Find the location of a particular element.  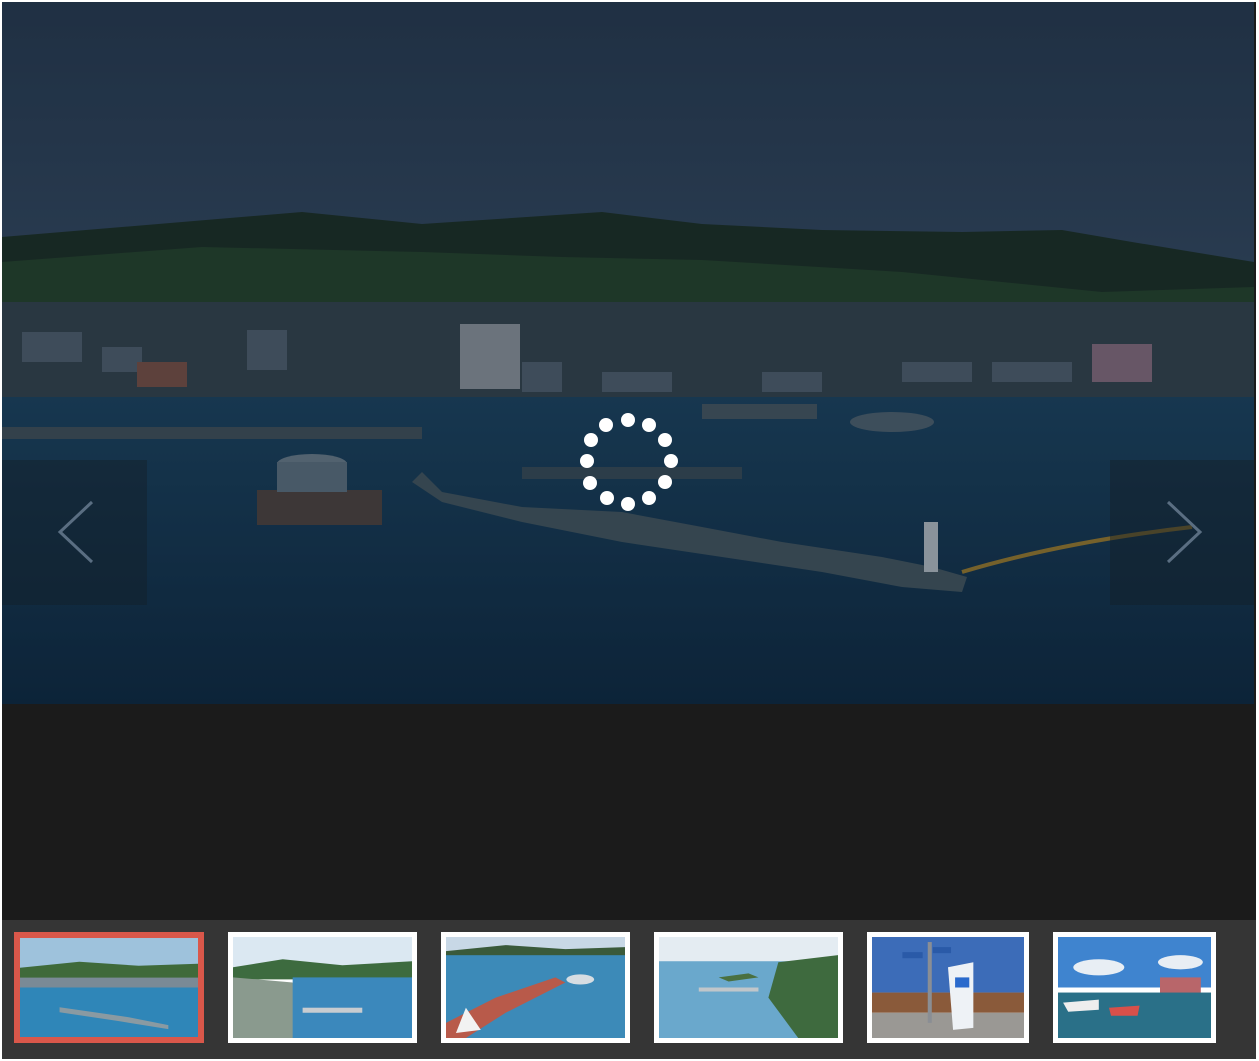

thumbnail-strip is located at coordinates (629, 989).